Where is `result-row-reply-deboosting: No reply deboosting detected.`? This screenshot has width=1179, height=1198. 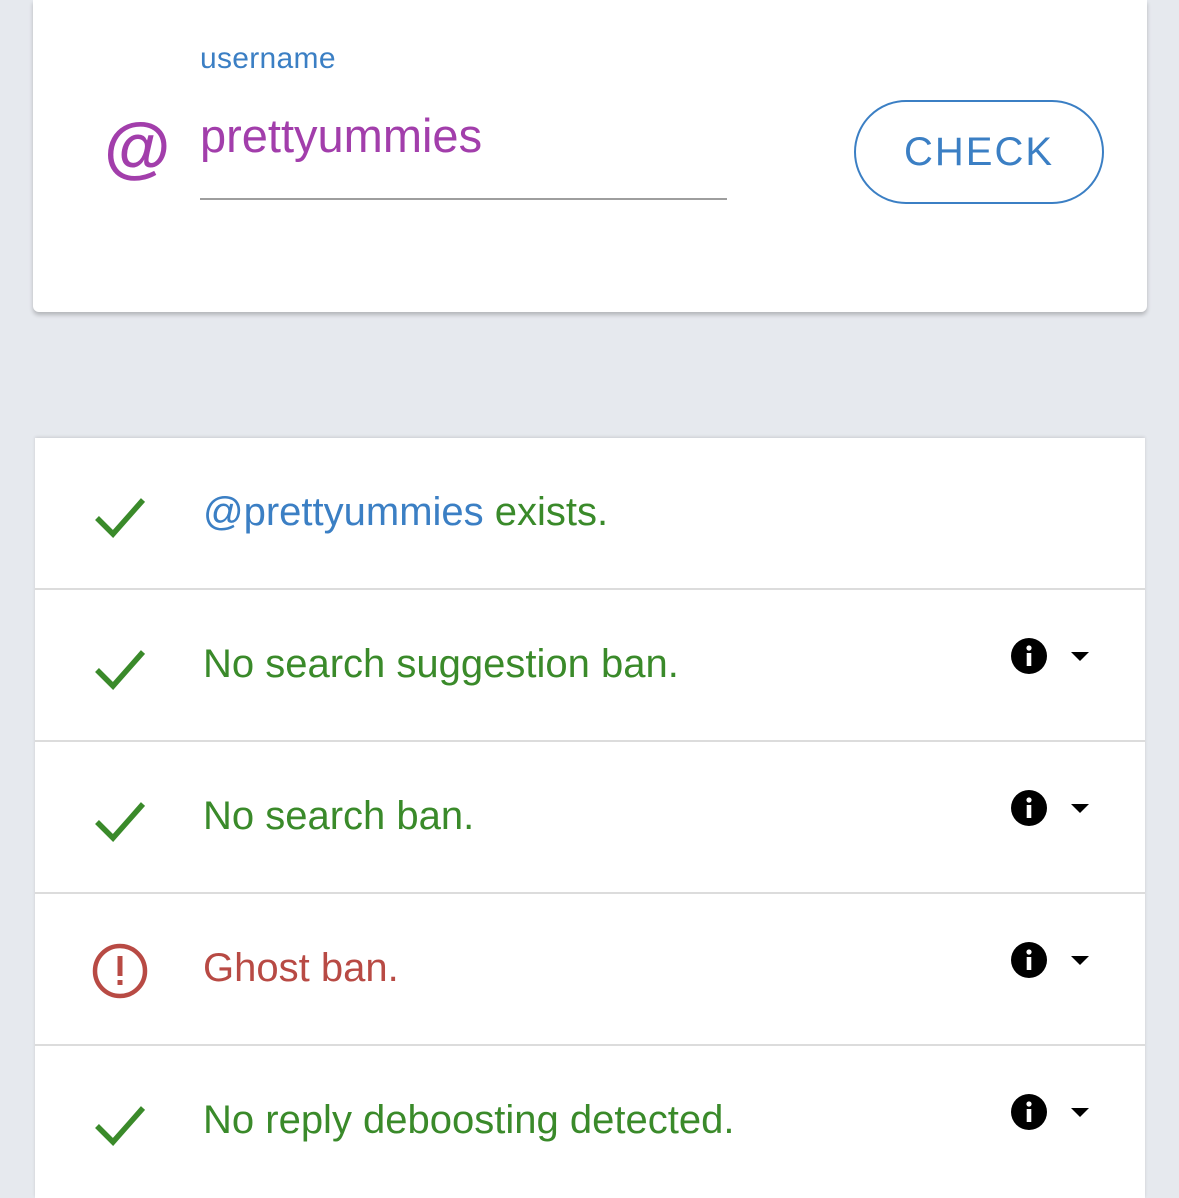 result-row-reply-deboosting: No reply deboosting detected. is located at coordinates (590, 1122).